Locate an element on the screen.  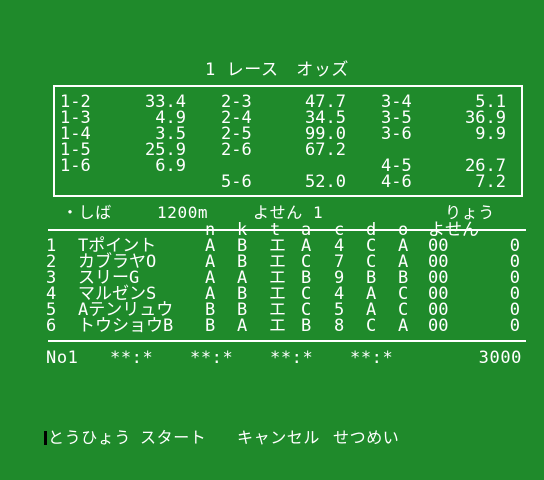
odds-value: 67.2 is located at coordinates (325, 150).